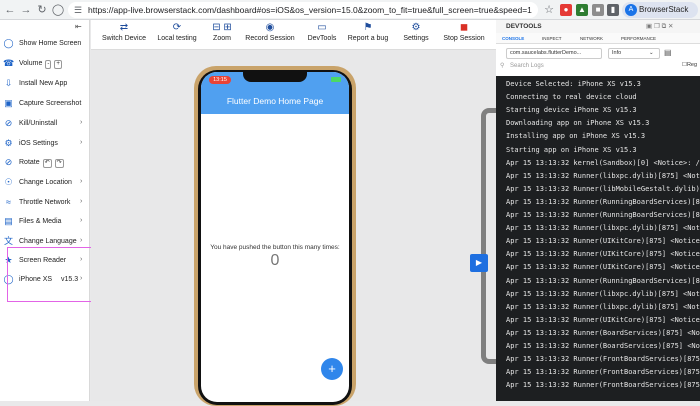  I want to click on record-icon: ◉, so click(270, 27).